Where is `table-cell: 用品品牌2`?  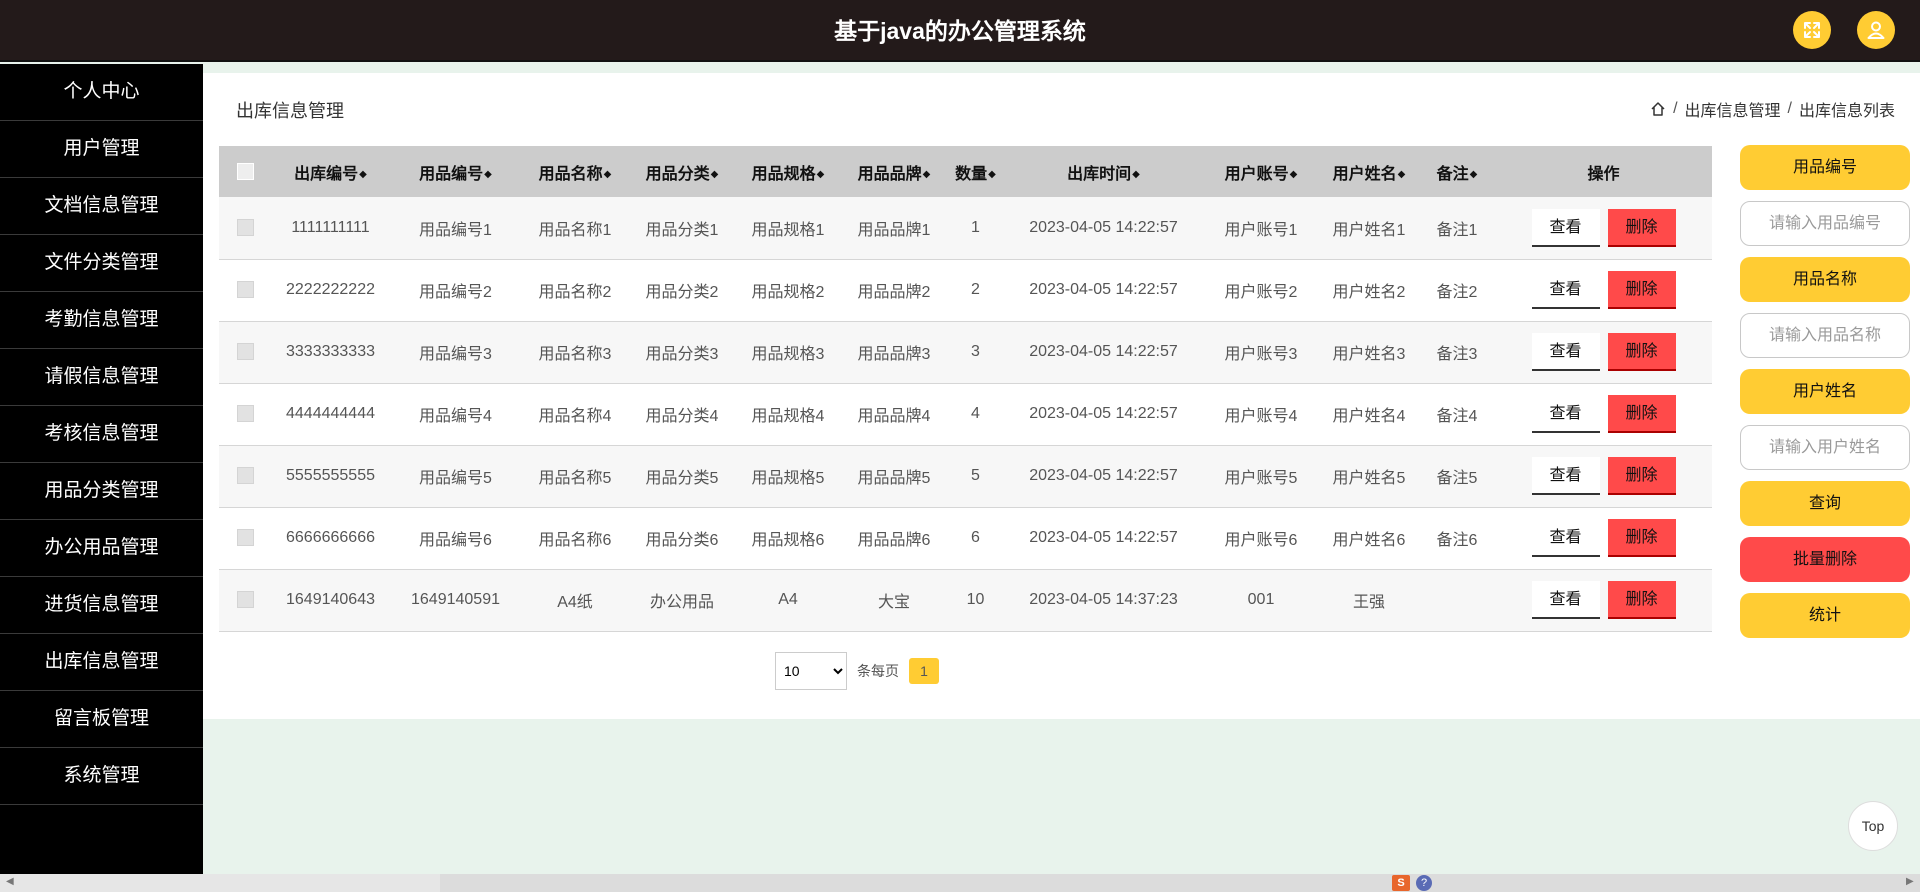 table-cell: 用品品牌2 is located at coordinates (894, 290).